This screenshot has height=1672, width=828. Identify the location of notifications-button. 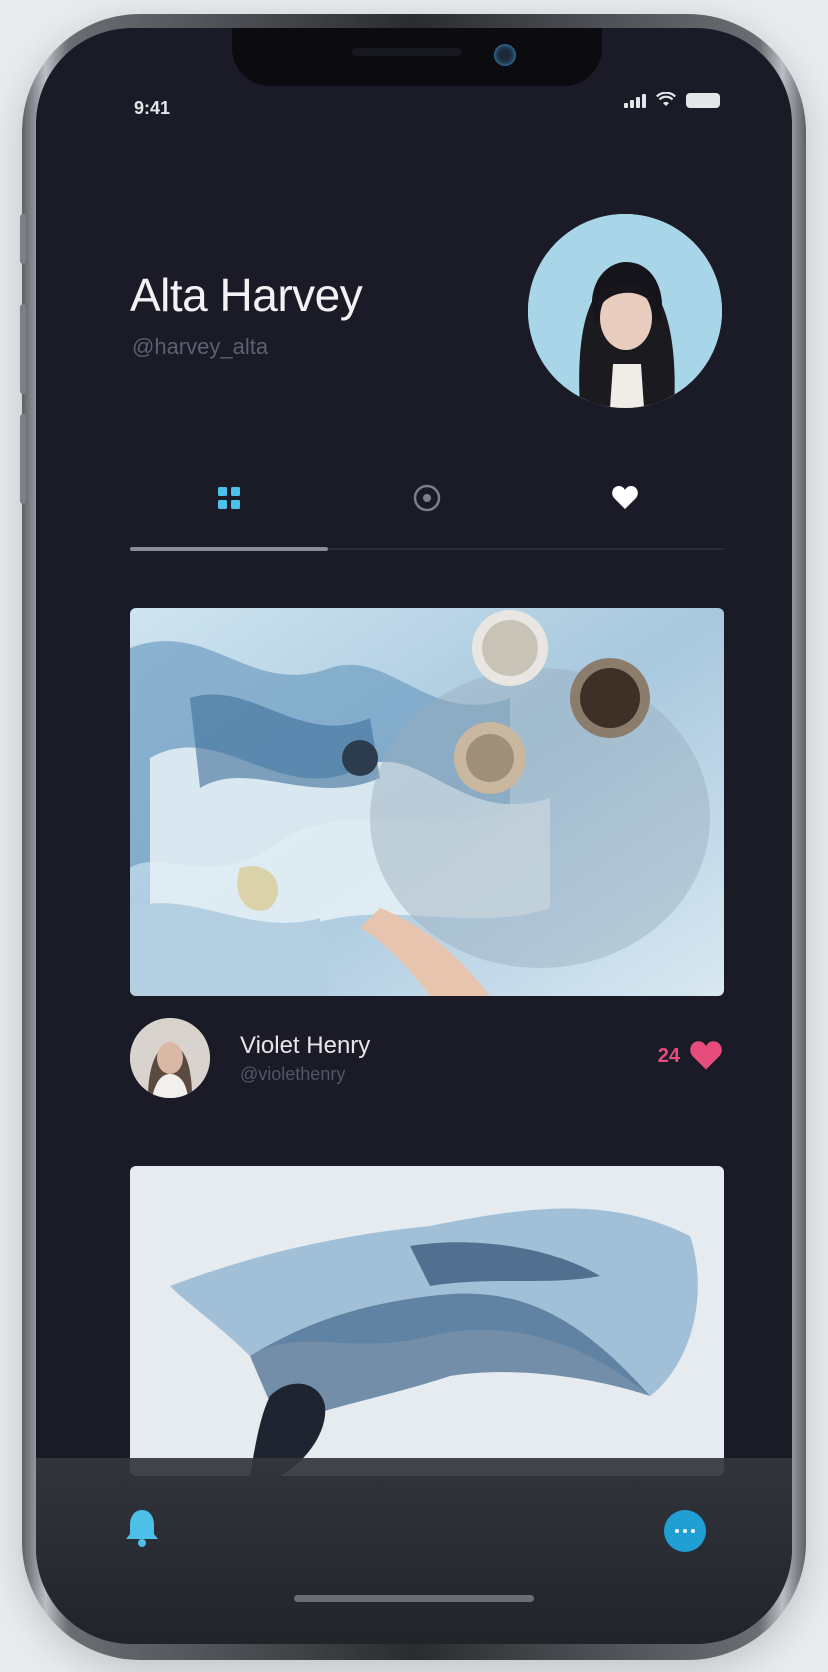
(142, 1529).